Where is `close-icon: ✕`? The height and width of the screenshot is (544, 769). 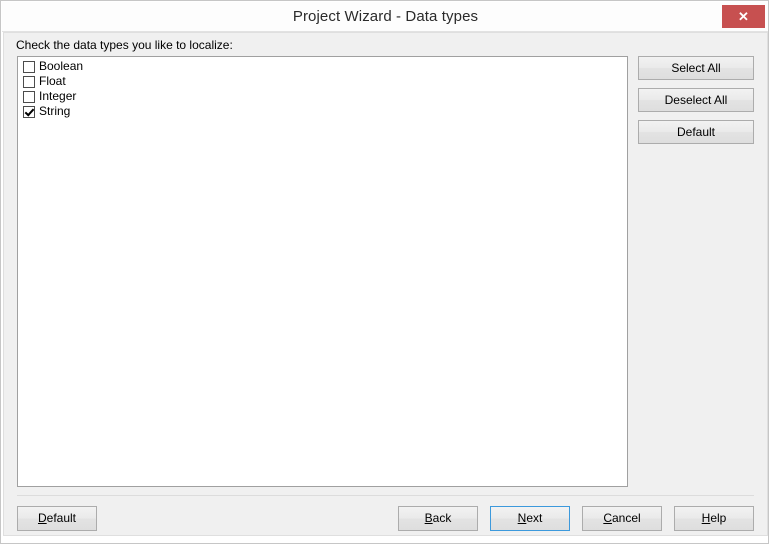 close-icon: ✕ is located at coordinates (743, 16).